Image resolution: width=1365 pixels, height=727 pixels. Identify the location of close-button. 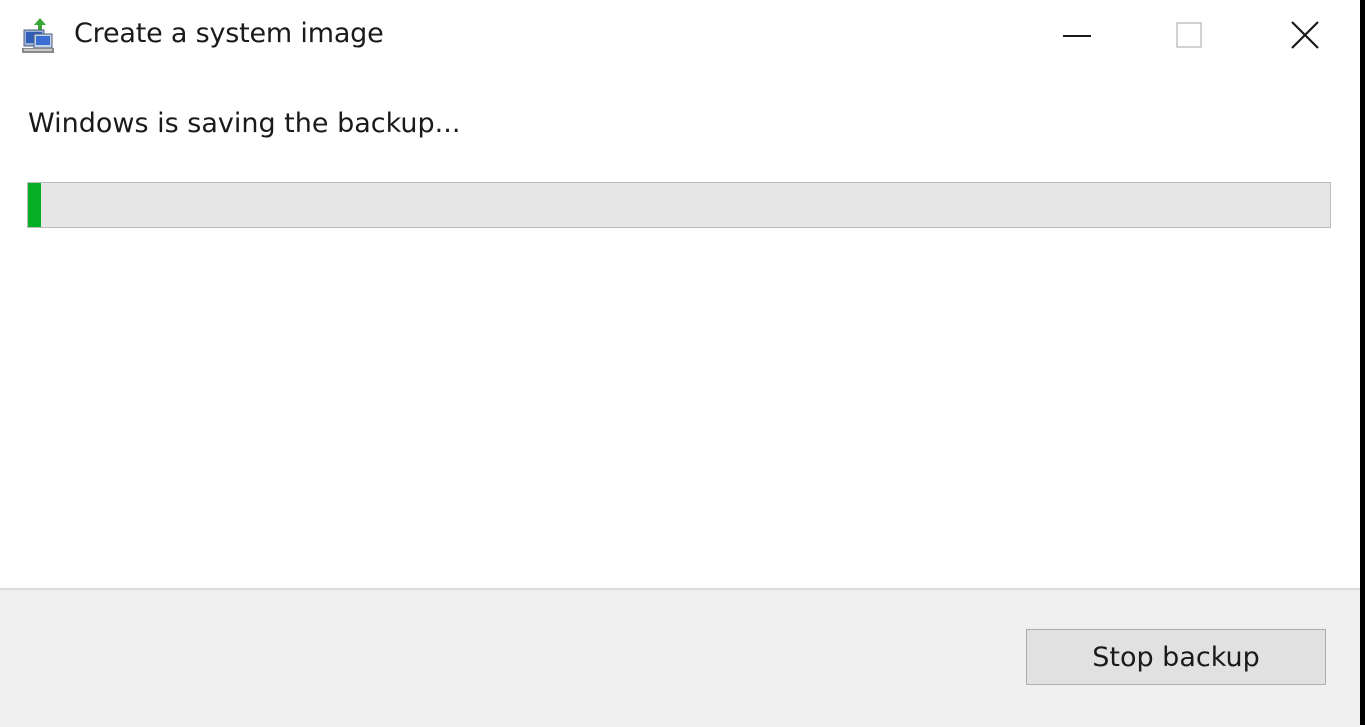
(1302, 36).